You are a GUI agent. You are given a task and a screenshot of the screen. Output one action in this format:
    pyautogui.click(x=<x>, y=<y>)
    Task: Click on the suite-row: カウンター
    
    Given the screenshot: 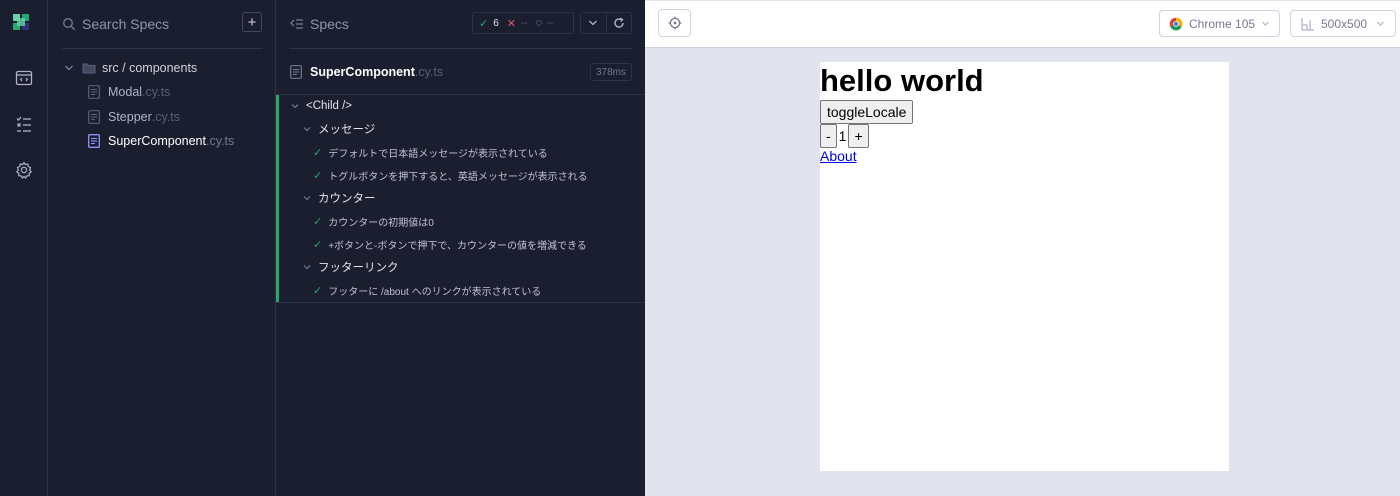 What is the action you would take?
    pyautogui.click(x=339, y=198)
    